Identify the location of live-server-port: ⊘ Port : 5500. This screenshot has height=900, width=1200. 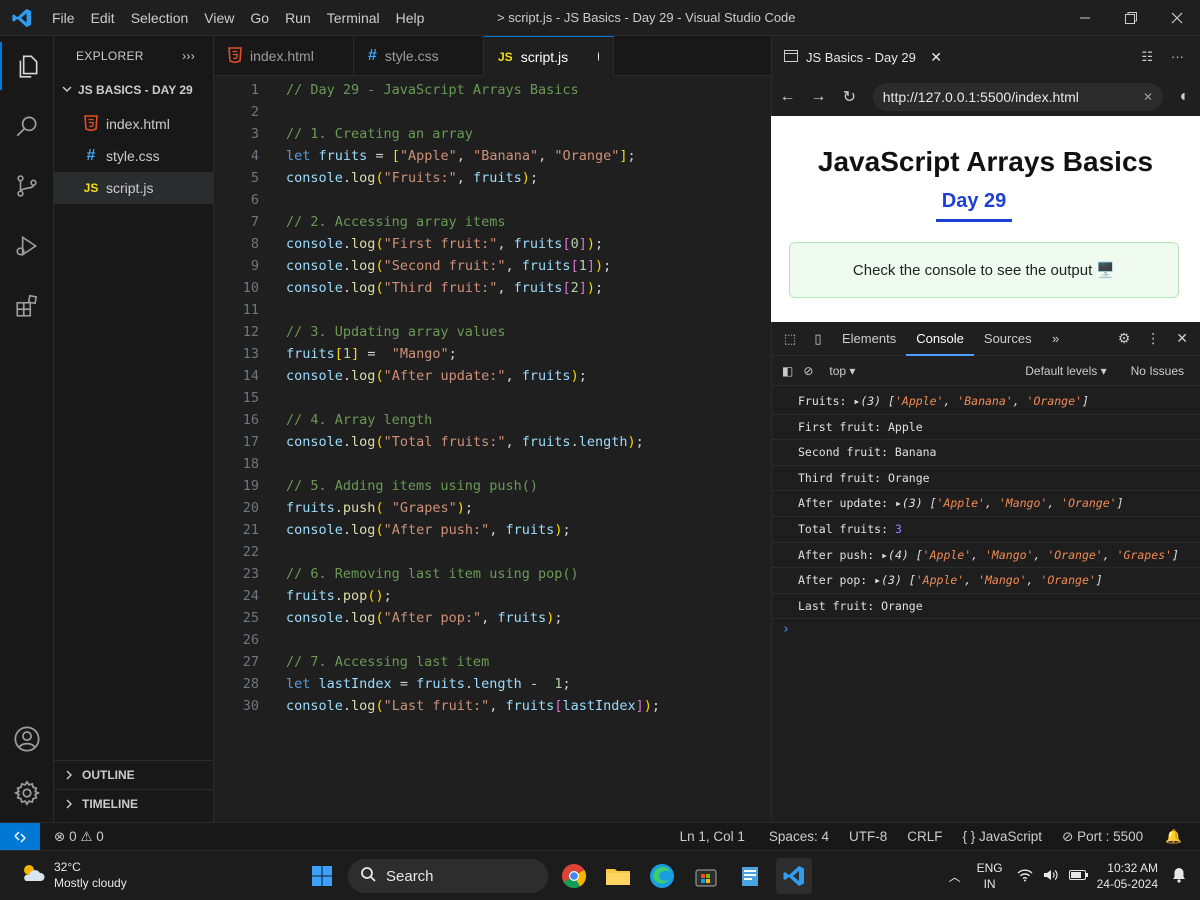
(1102, 837).